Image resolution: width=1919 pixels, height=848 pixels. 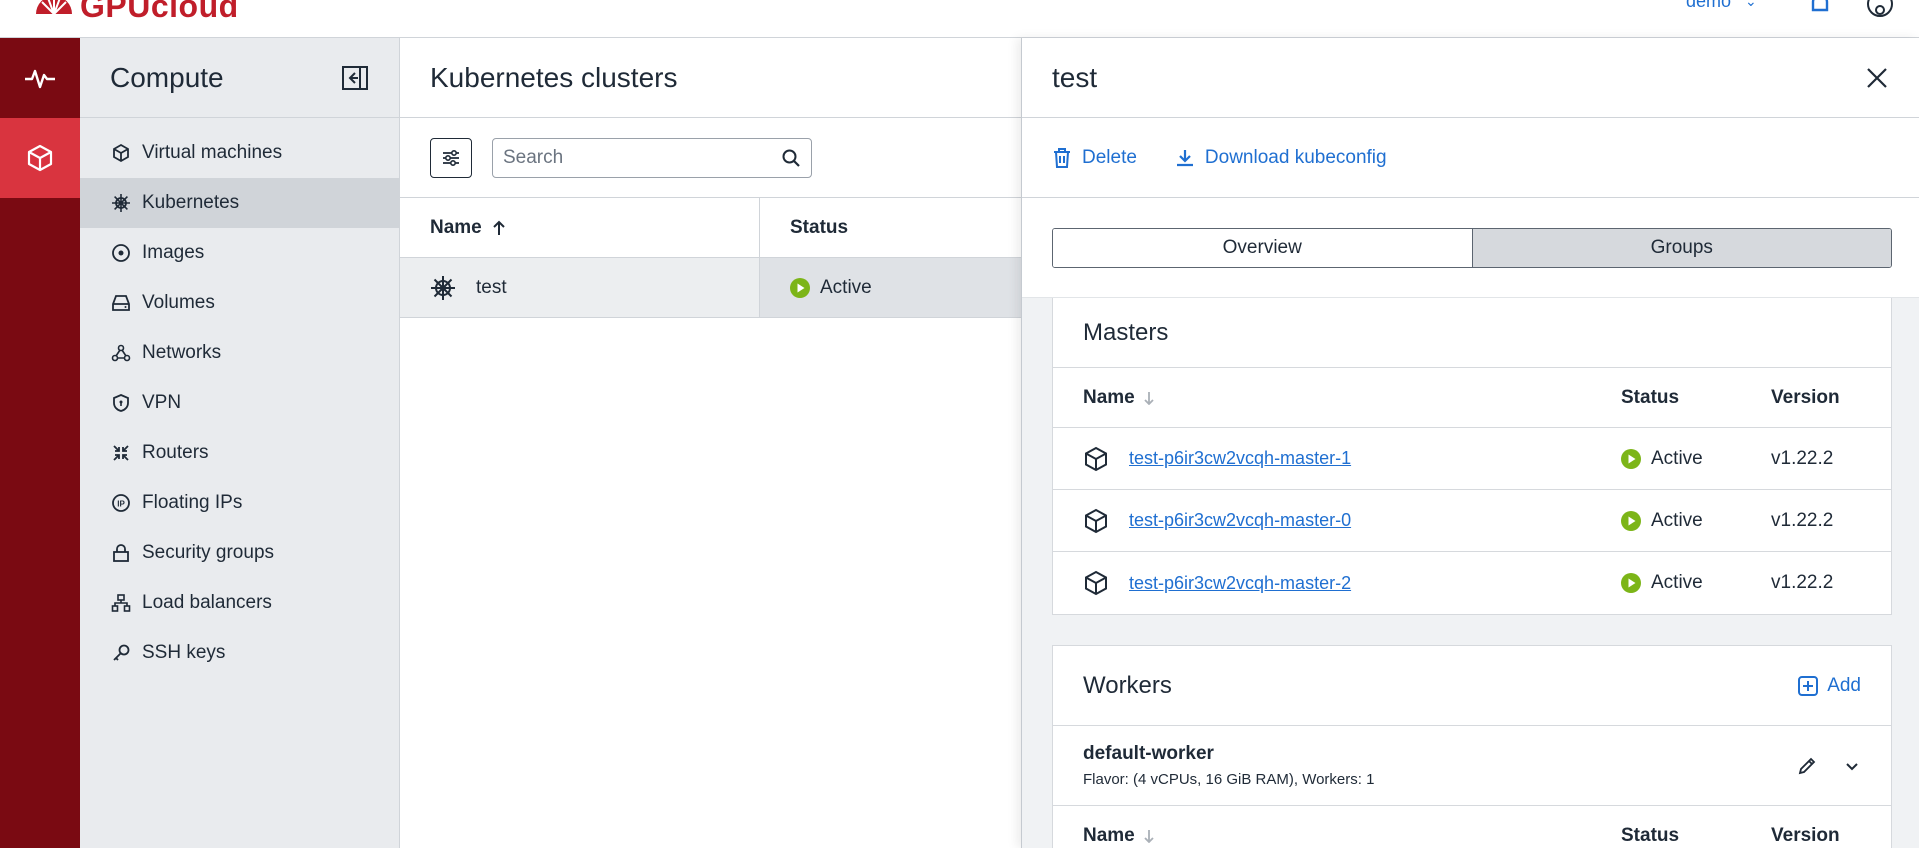 What do you see at coordinates (239, 78) in the screenshot?
I see `sidebar-header: Compute` at bounding box center [239, 78].